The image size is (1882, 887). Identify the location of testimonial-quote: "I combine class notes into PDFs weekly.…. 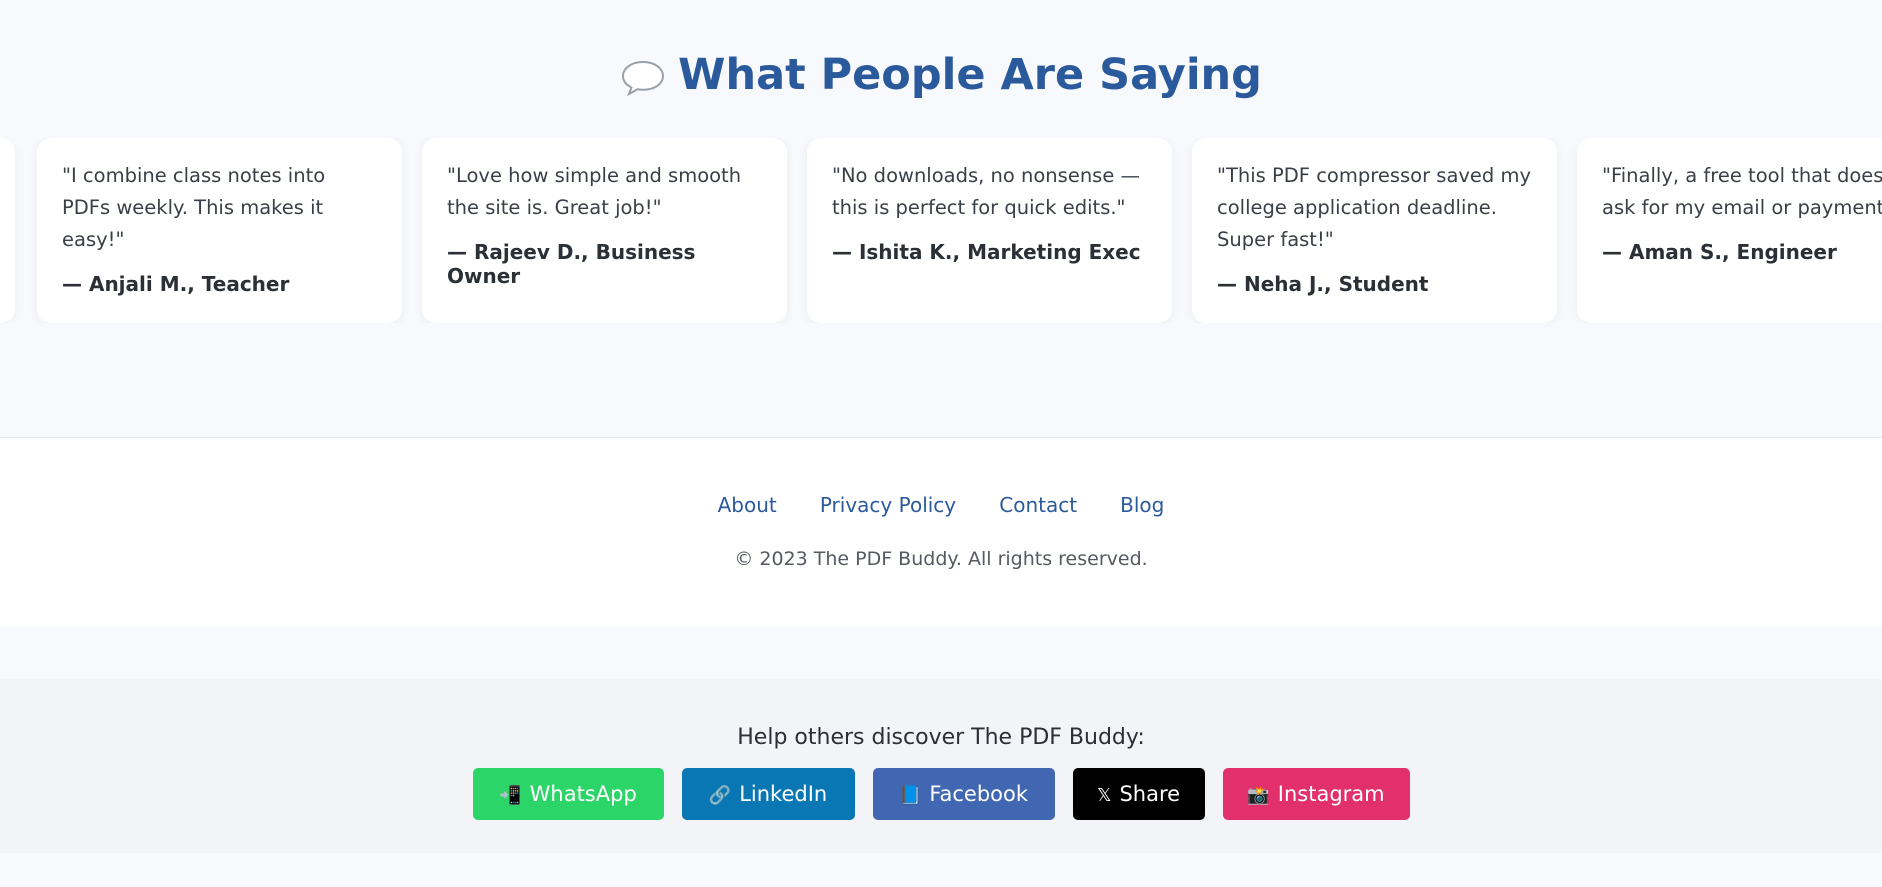
(194, 207).